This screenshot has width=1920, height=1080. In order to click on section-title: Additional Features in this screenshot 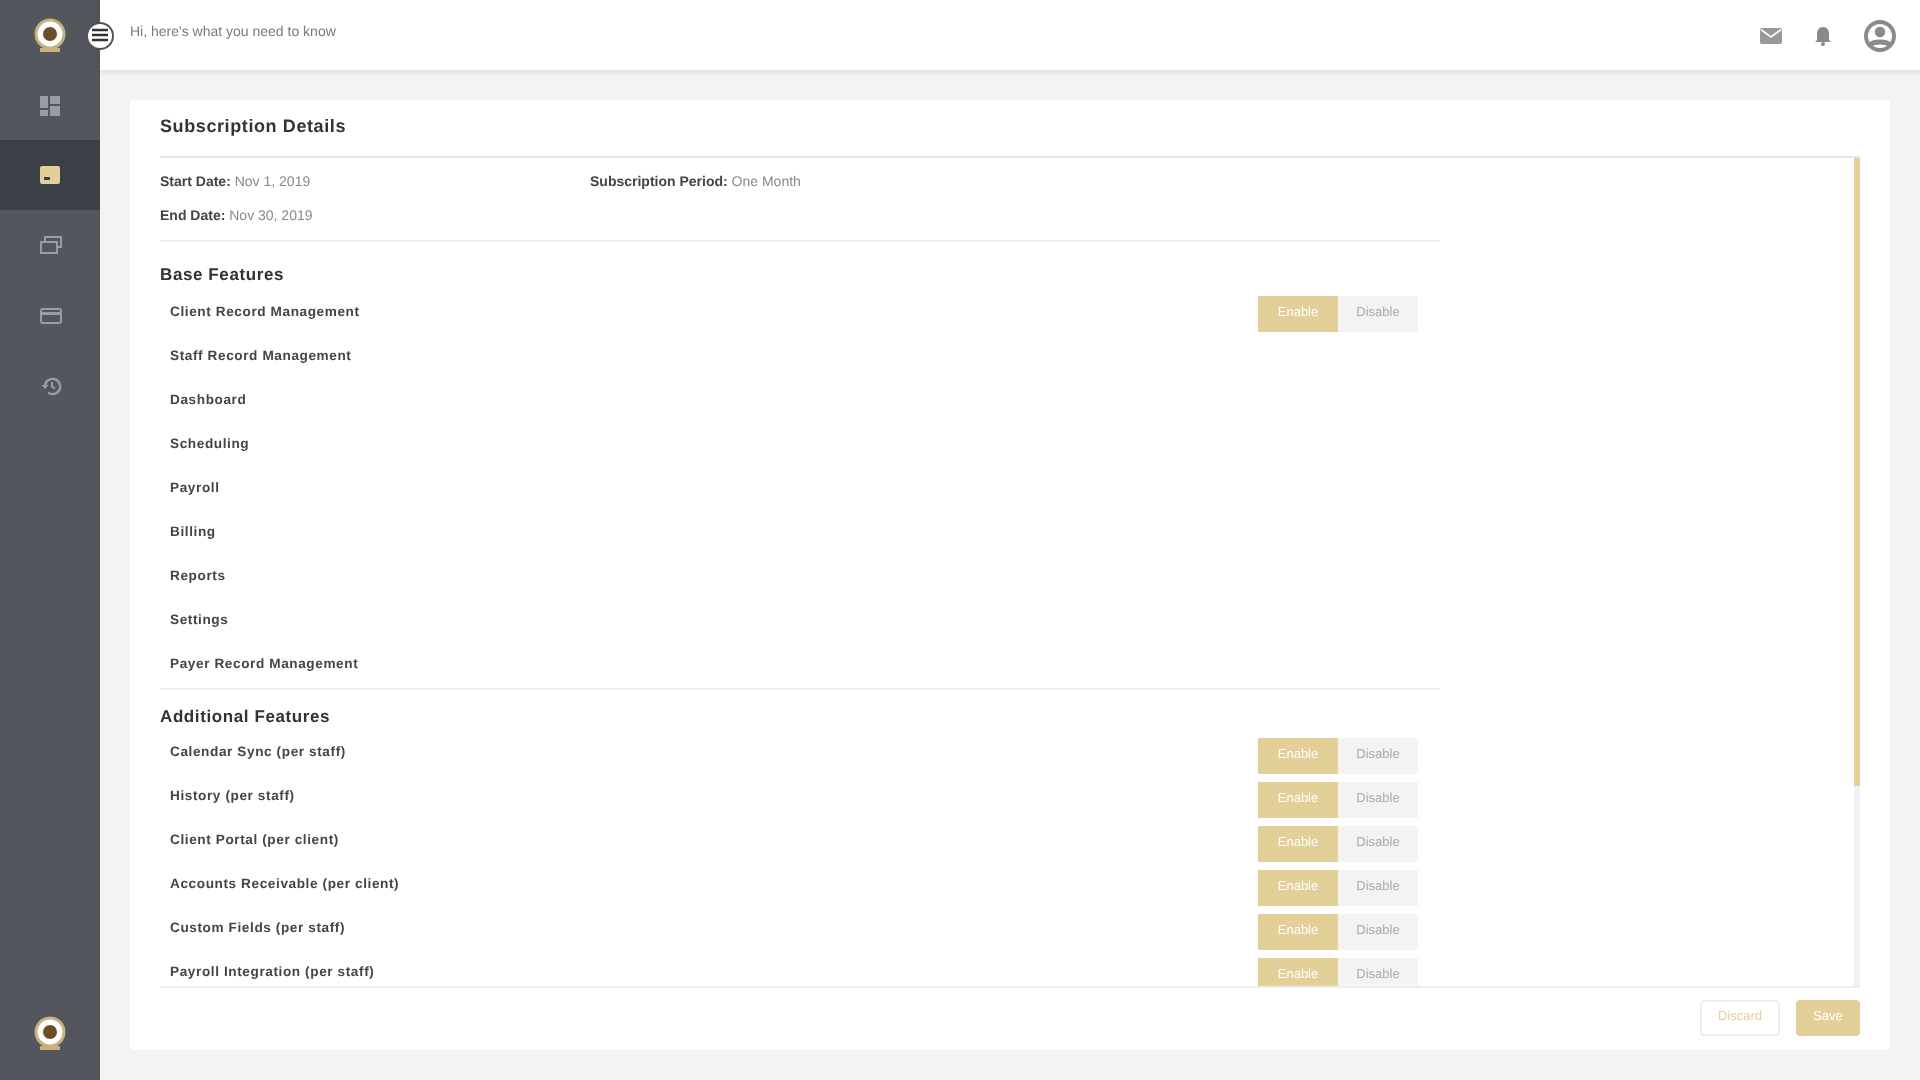, I will do `click(246, 716)`.